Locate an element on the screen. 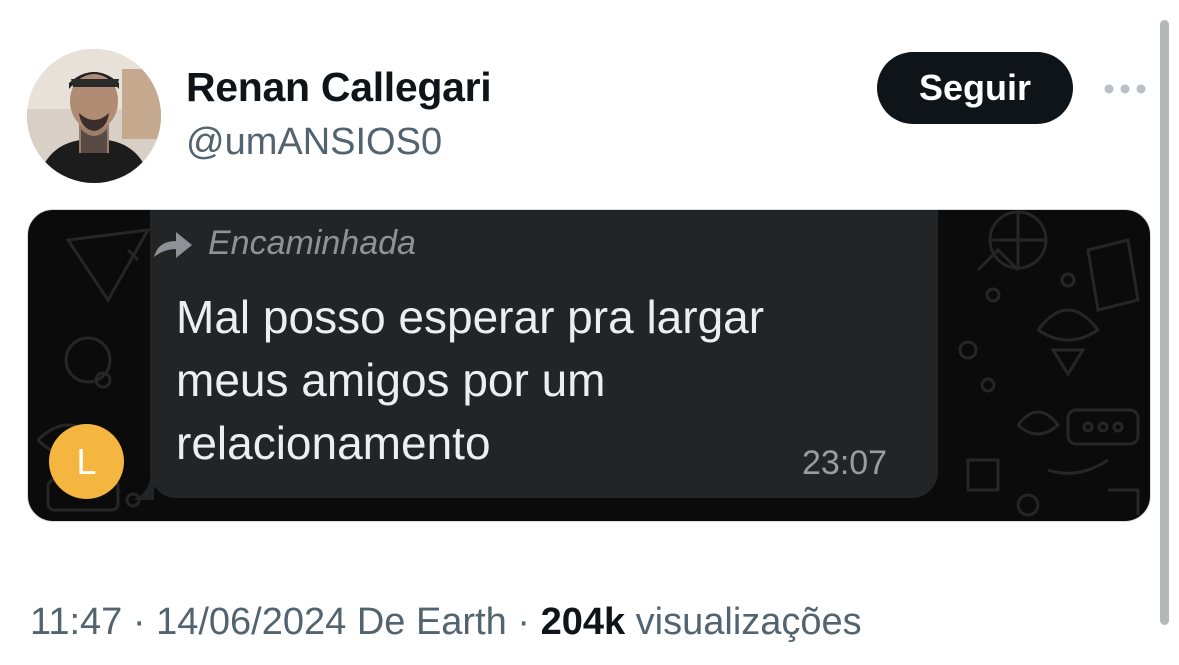 The height and width of the screenshot is (665, 1179). forwarded-indicator: Encaminhada is located at coordinates (283, 243).